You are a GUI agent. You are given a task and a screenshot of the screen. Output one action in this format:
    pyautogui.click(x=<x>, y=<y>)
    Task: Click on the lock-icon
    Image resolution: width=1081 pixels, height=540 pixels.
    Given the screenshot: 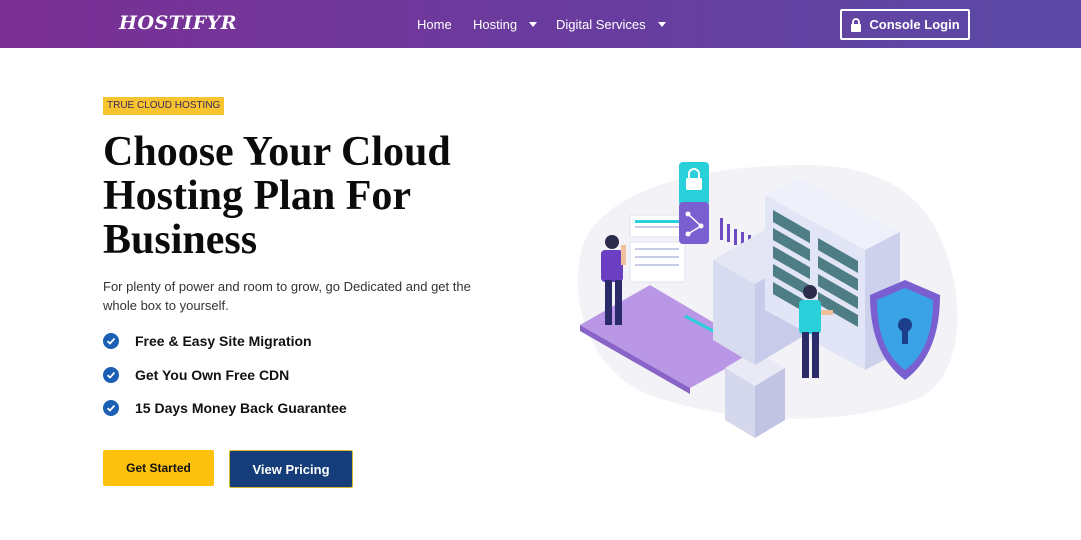 What is the action you would take?
    pyautogui.click(x=856, y=24)
    